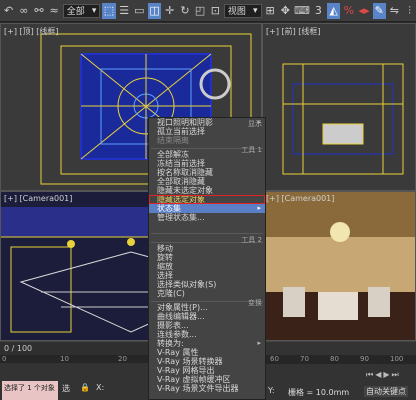  Describe the element at coordinates (207, 293) in the screenshot. I see `menu-item: 克隆(C)` at that location.